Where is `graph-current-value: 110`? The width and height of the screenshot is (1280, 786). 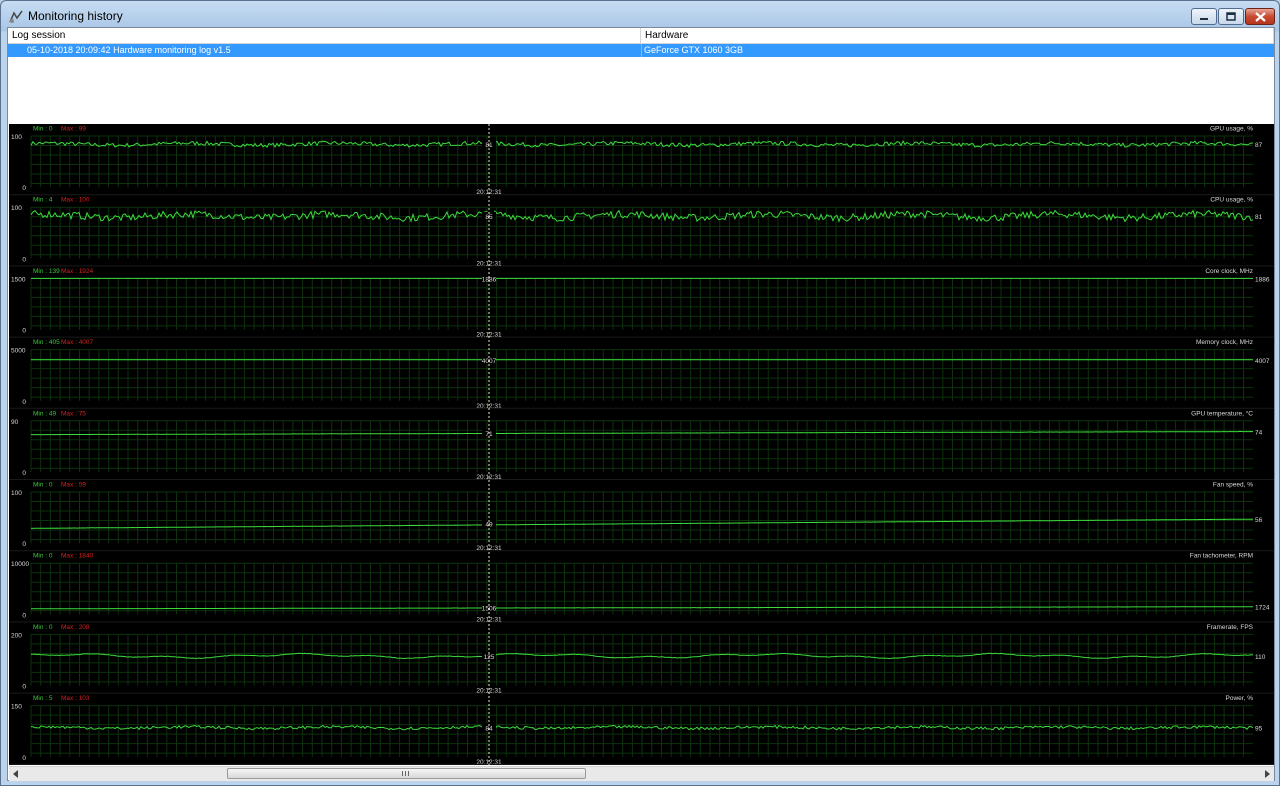
graph-current-value: 110 is located at coordinates (1260, 657).